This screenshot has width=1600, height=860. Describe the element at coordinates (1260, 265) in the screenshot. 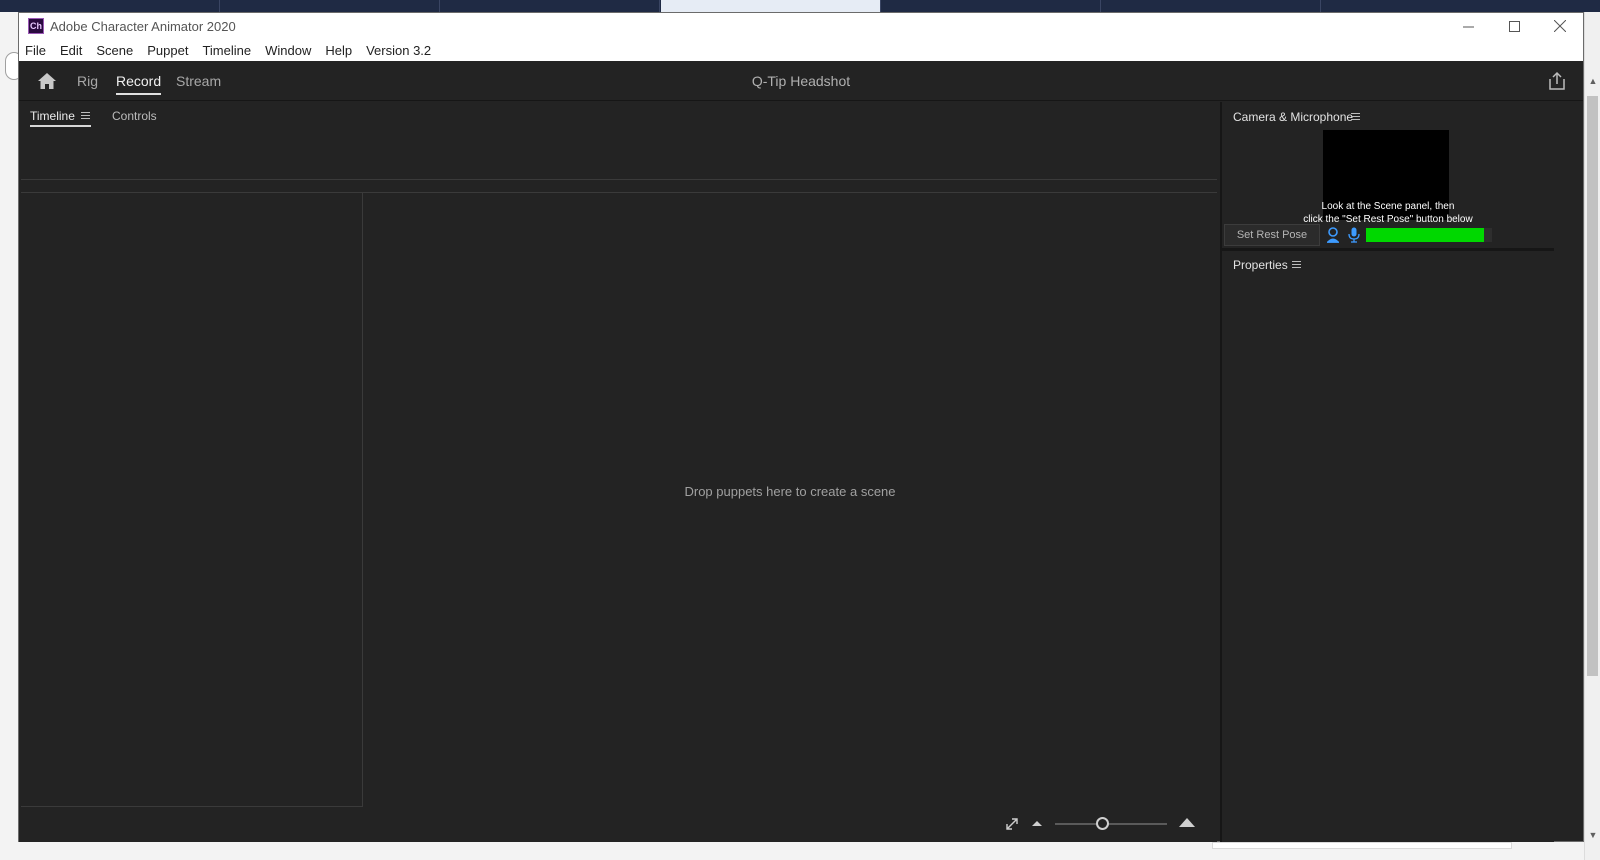

I see `properties-panel-title: Properties` at that location.